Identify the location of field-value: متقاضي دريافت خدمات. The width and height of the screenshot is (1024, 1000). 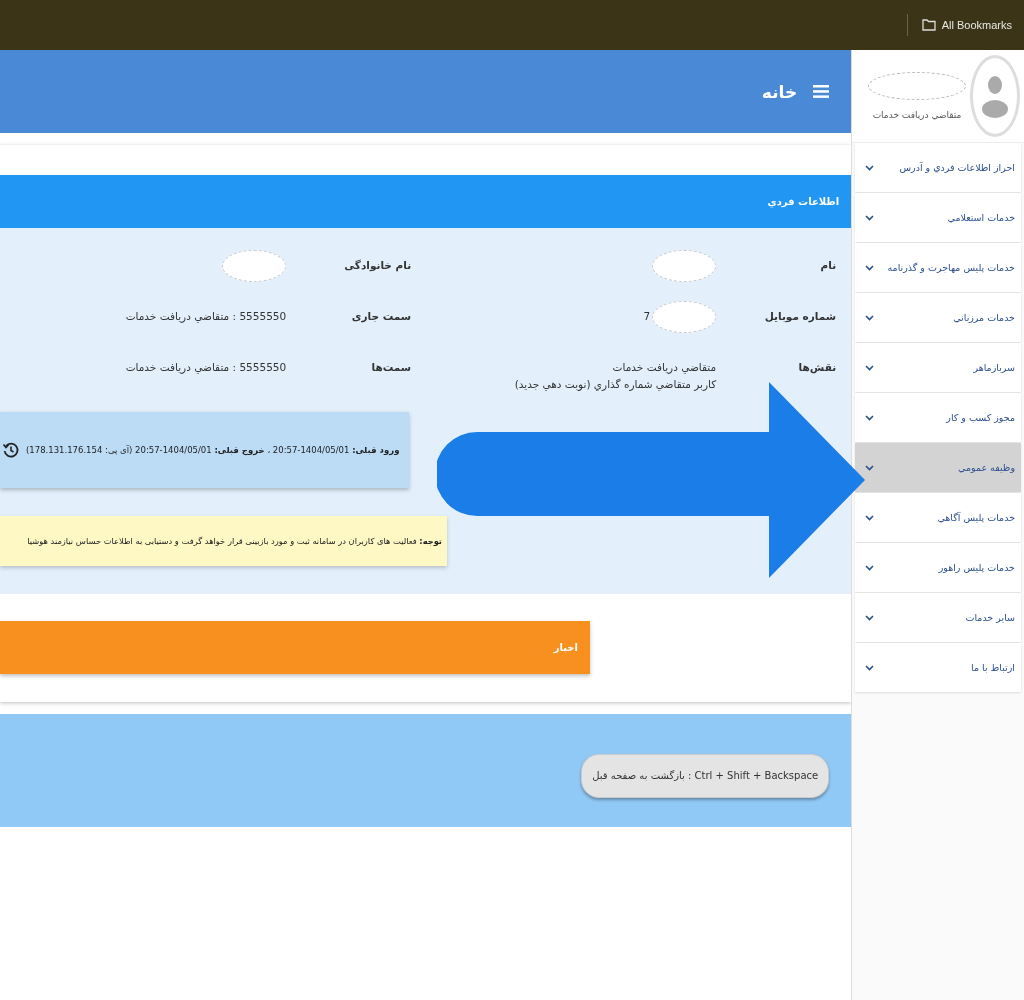
(664, 367).